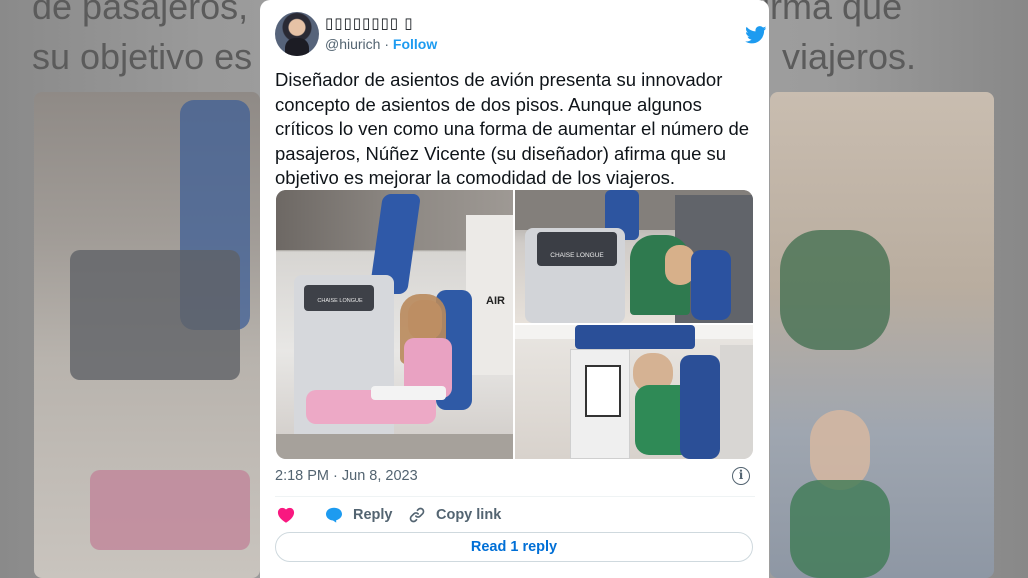 This screenshot has height=578, width=1028. Describe the element at coordinates (286, 515) in the screenshot. I see `heart-icon` at that location.